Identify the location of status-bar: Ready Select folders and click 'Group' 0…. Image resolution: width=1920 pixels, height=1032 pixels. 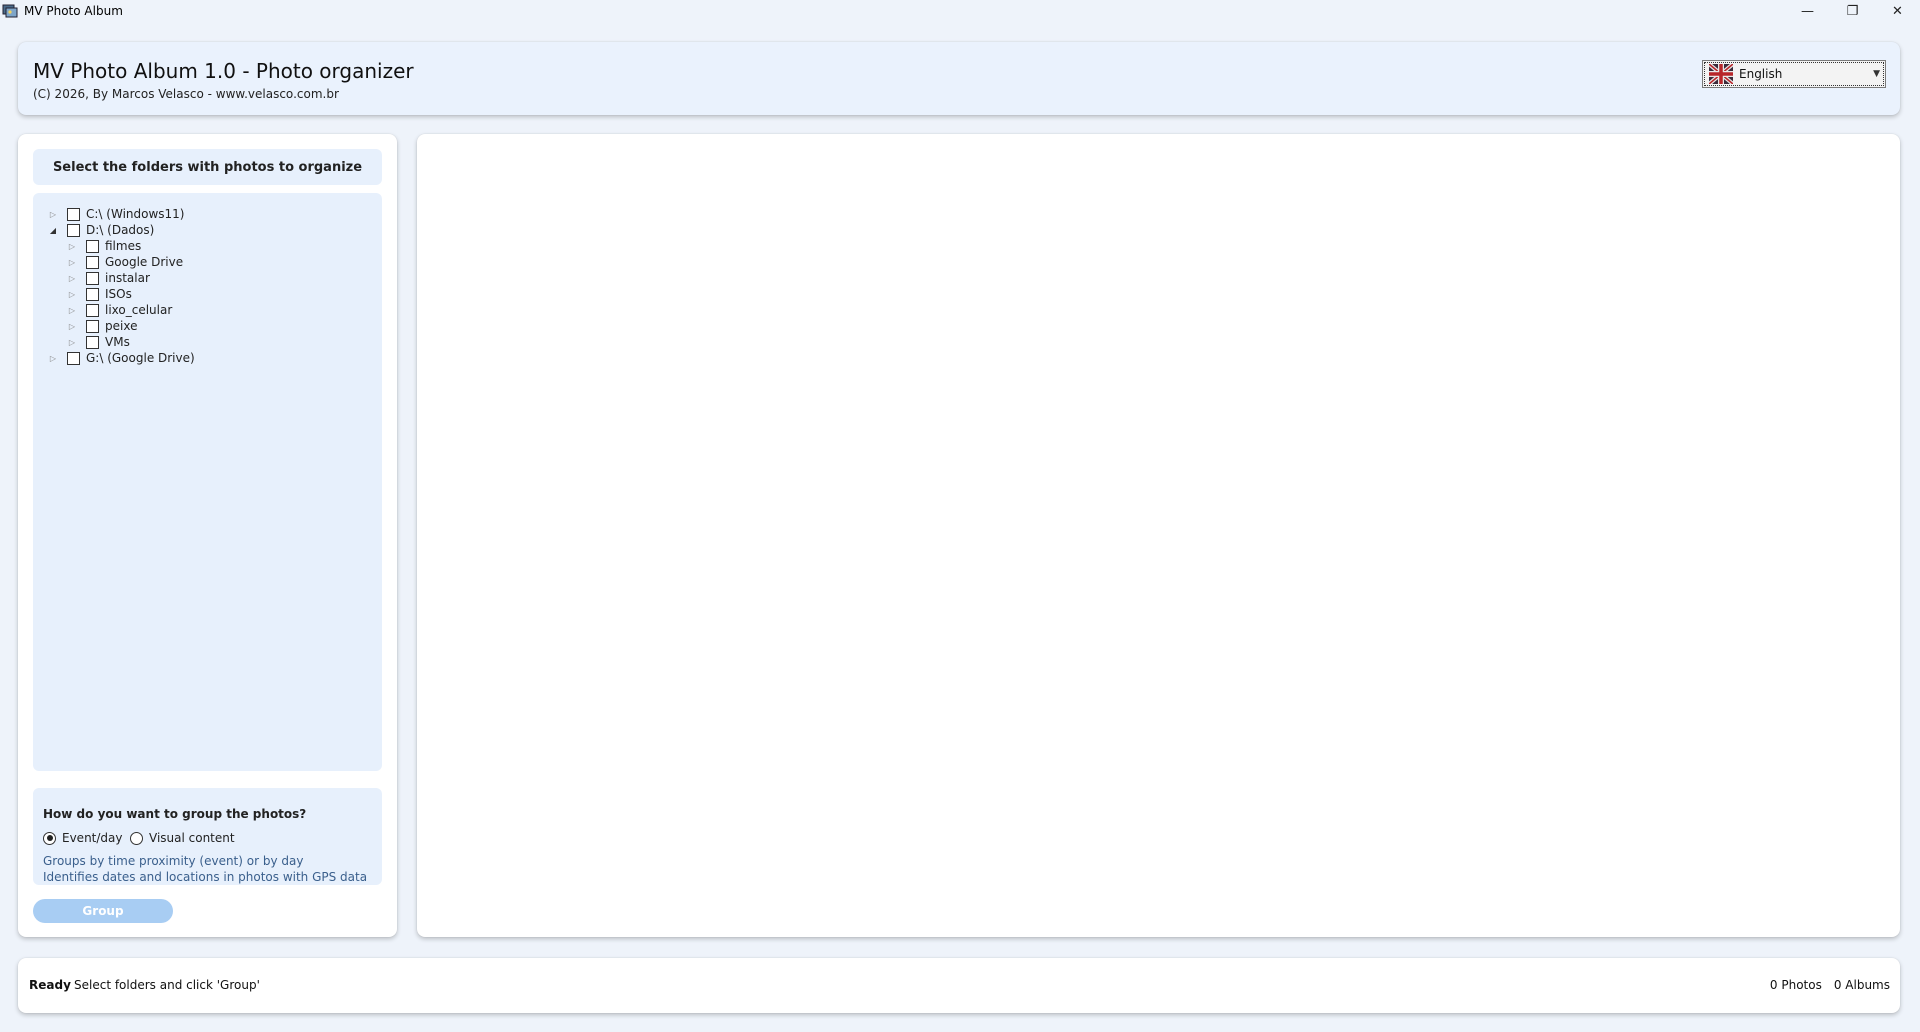
(959, 985).